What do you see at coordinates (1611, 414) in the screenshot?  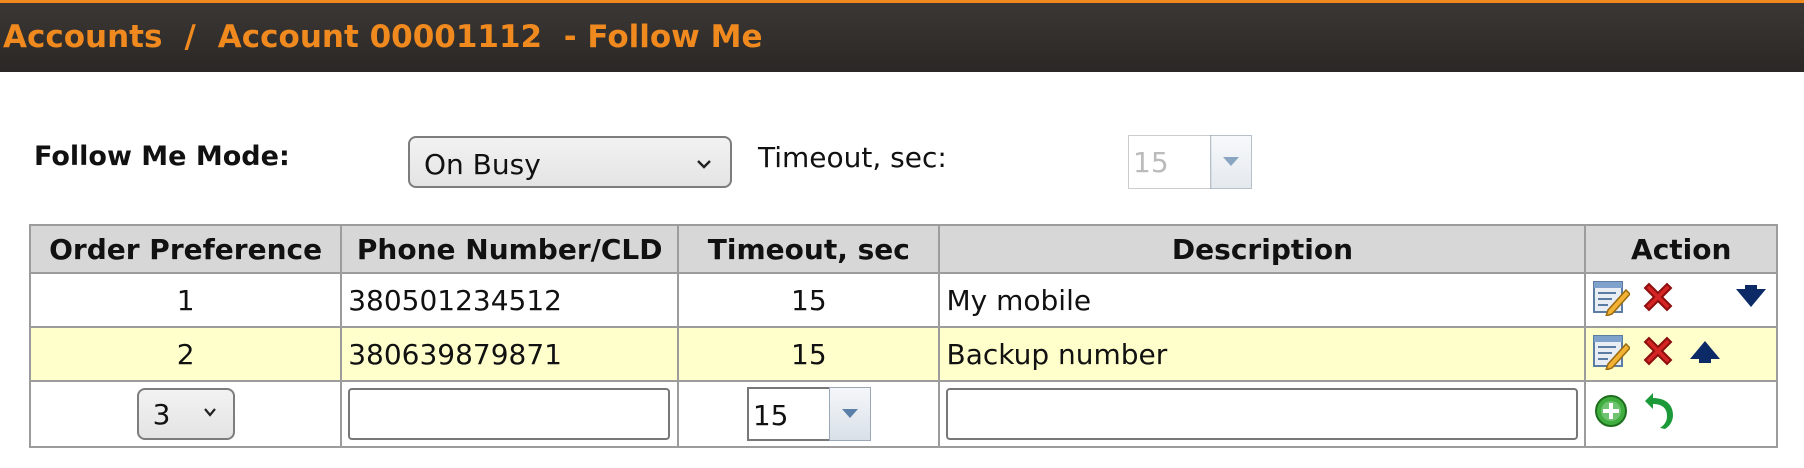 I see `add-icon` at bounding box center [1611, 414].